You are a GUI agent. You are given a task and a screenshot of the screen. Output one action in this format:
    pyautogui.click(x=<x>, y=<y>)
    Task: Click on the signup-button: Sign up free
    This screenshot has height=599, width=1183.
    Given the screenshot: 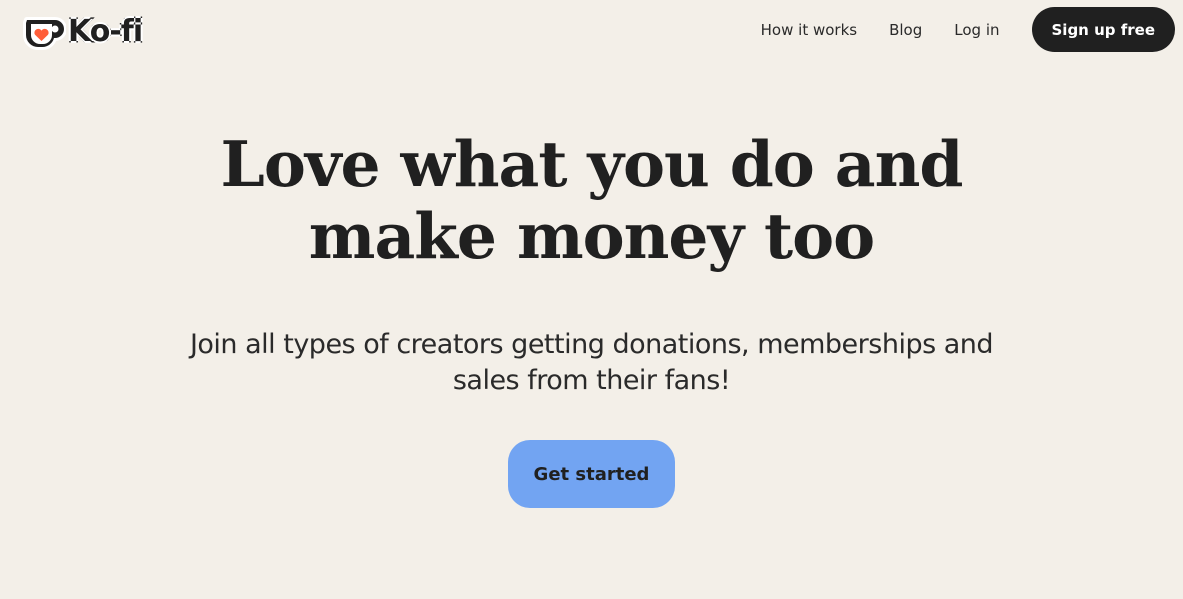 What is the action you would take?
    pyautogui.click(x=1103, y=29)
    